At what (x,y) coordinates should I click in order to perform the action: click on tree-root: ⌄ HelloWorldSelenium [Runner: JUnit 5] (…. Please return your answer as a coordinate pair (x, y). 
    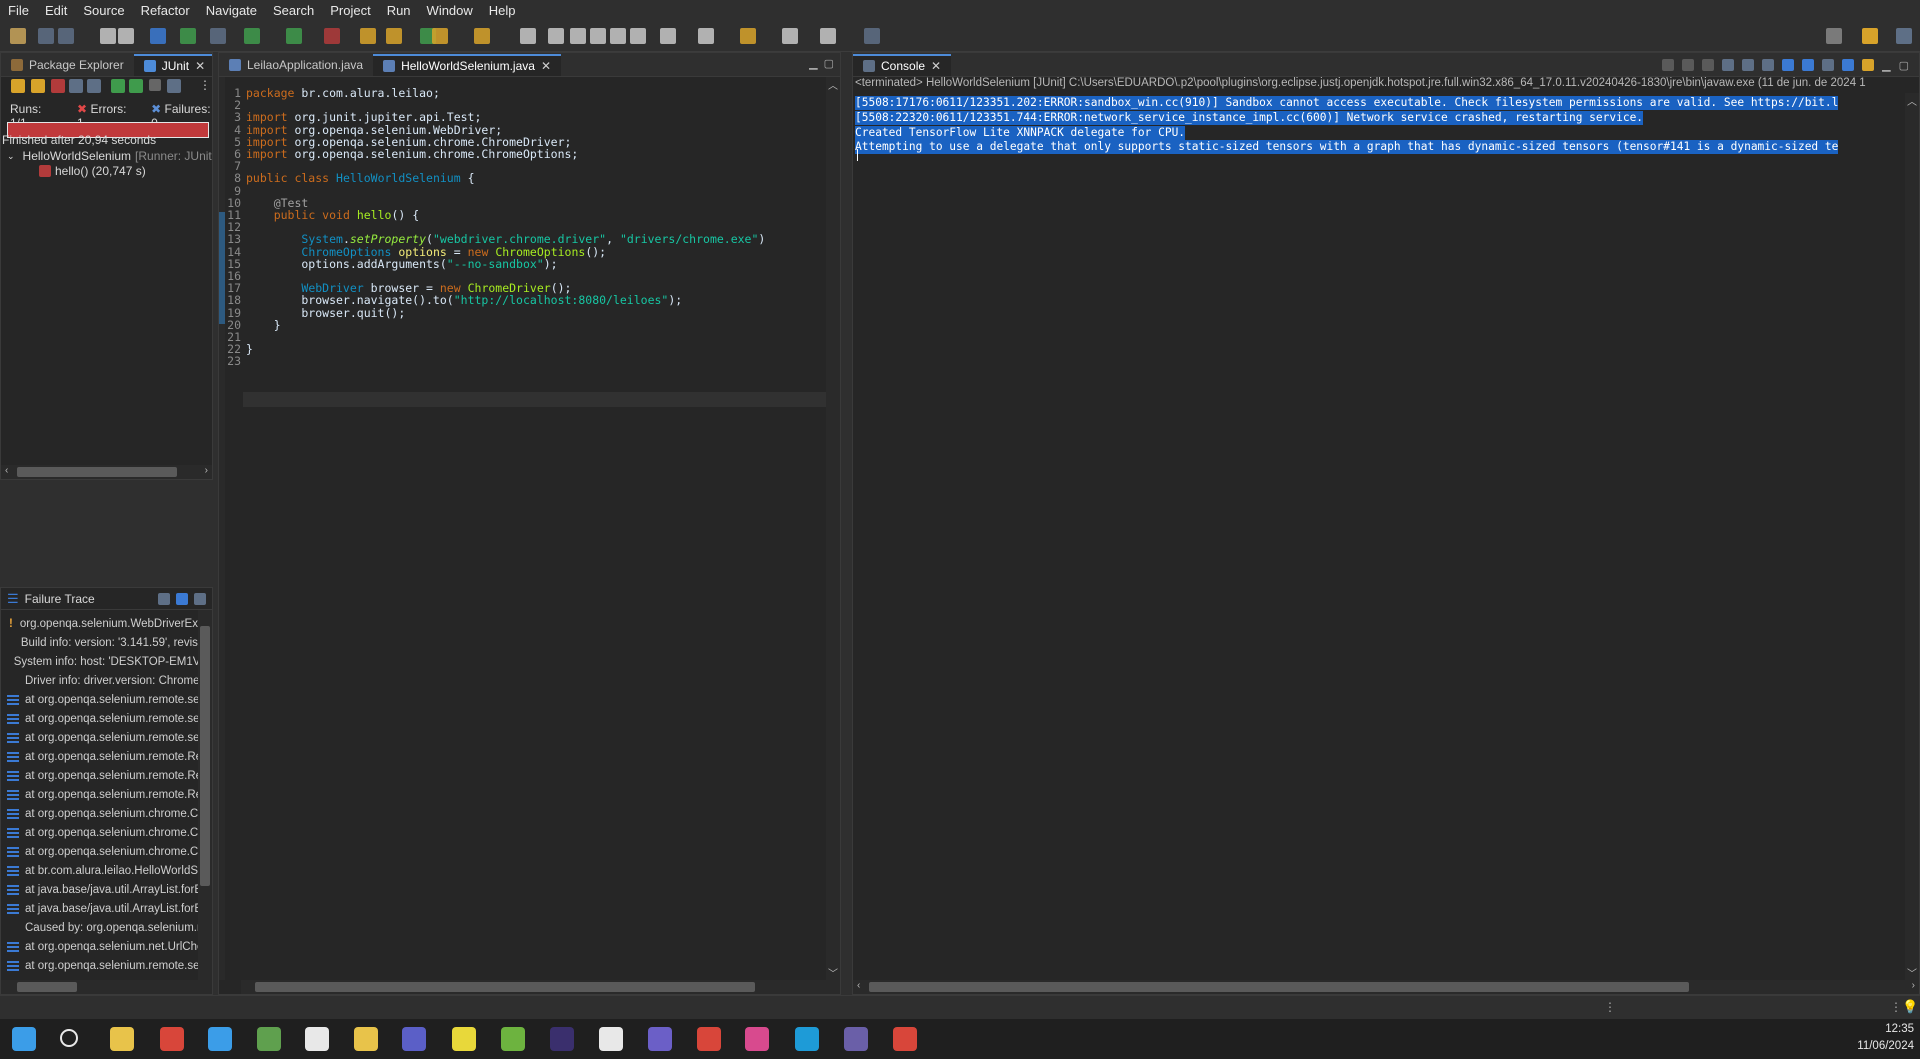
    Looking at the image, I should click on (109, 156).